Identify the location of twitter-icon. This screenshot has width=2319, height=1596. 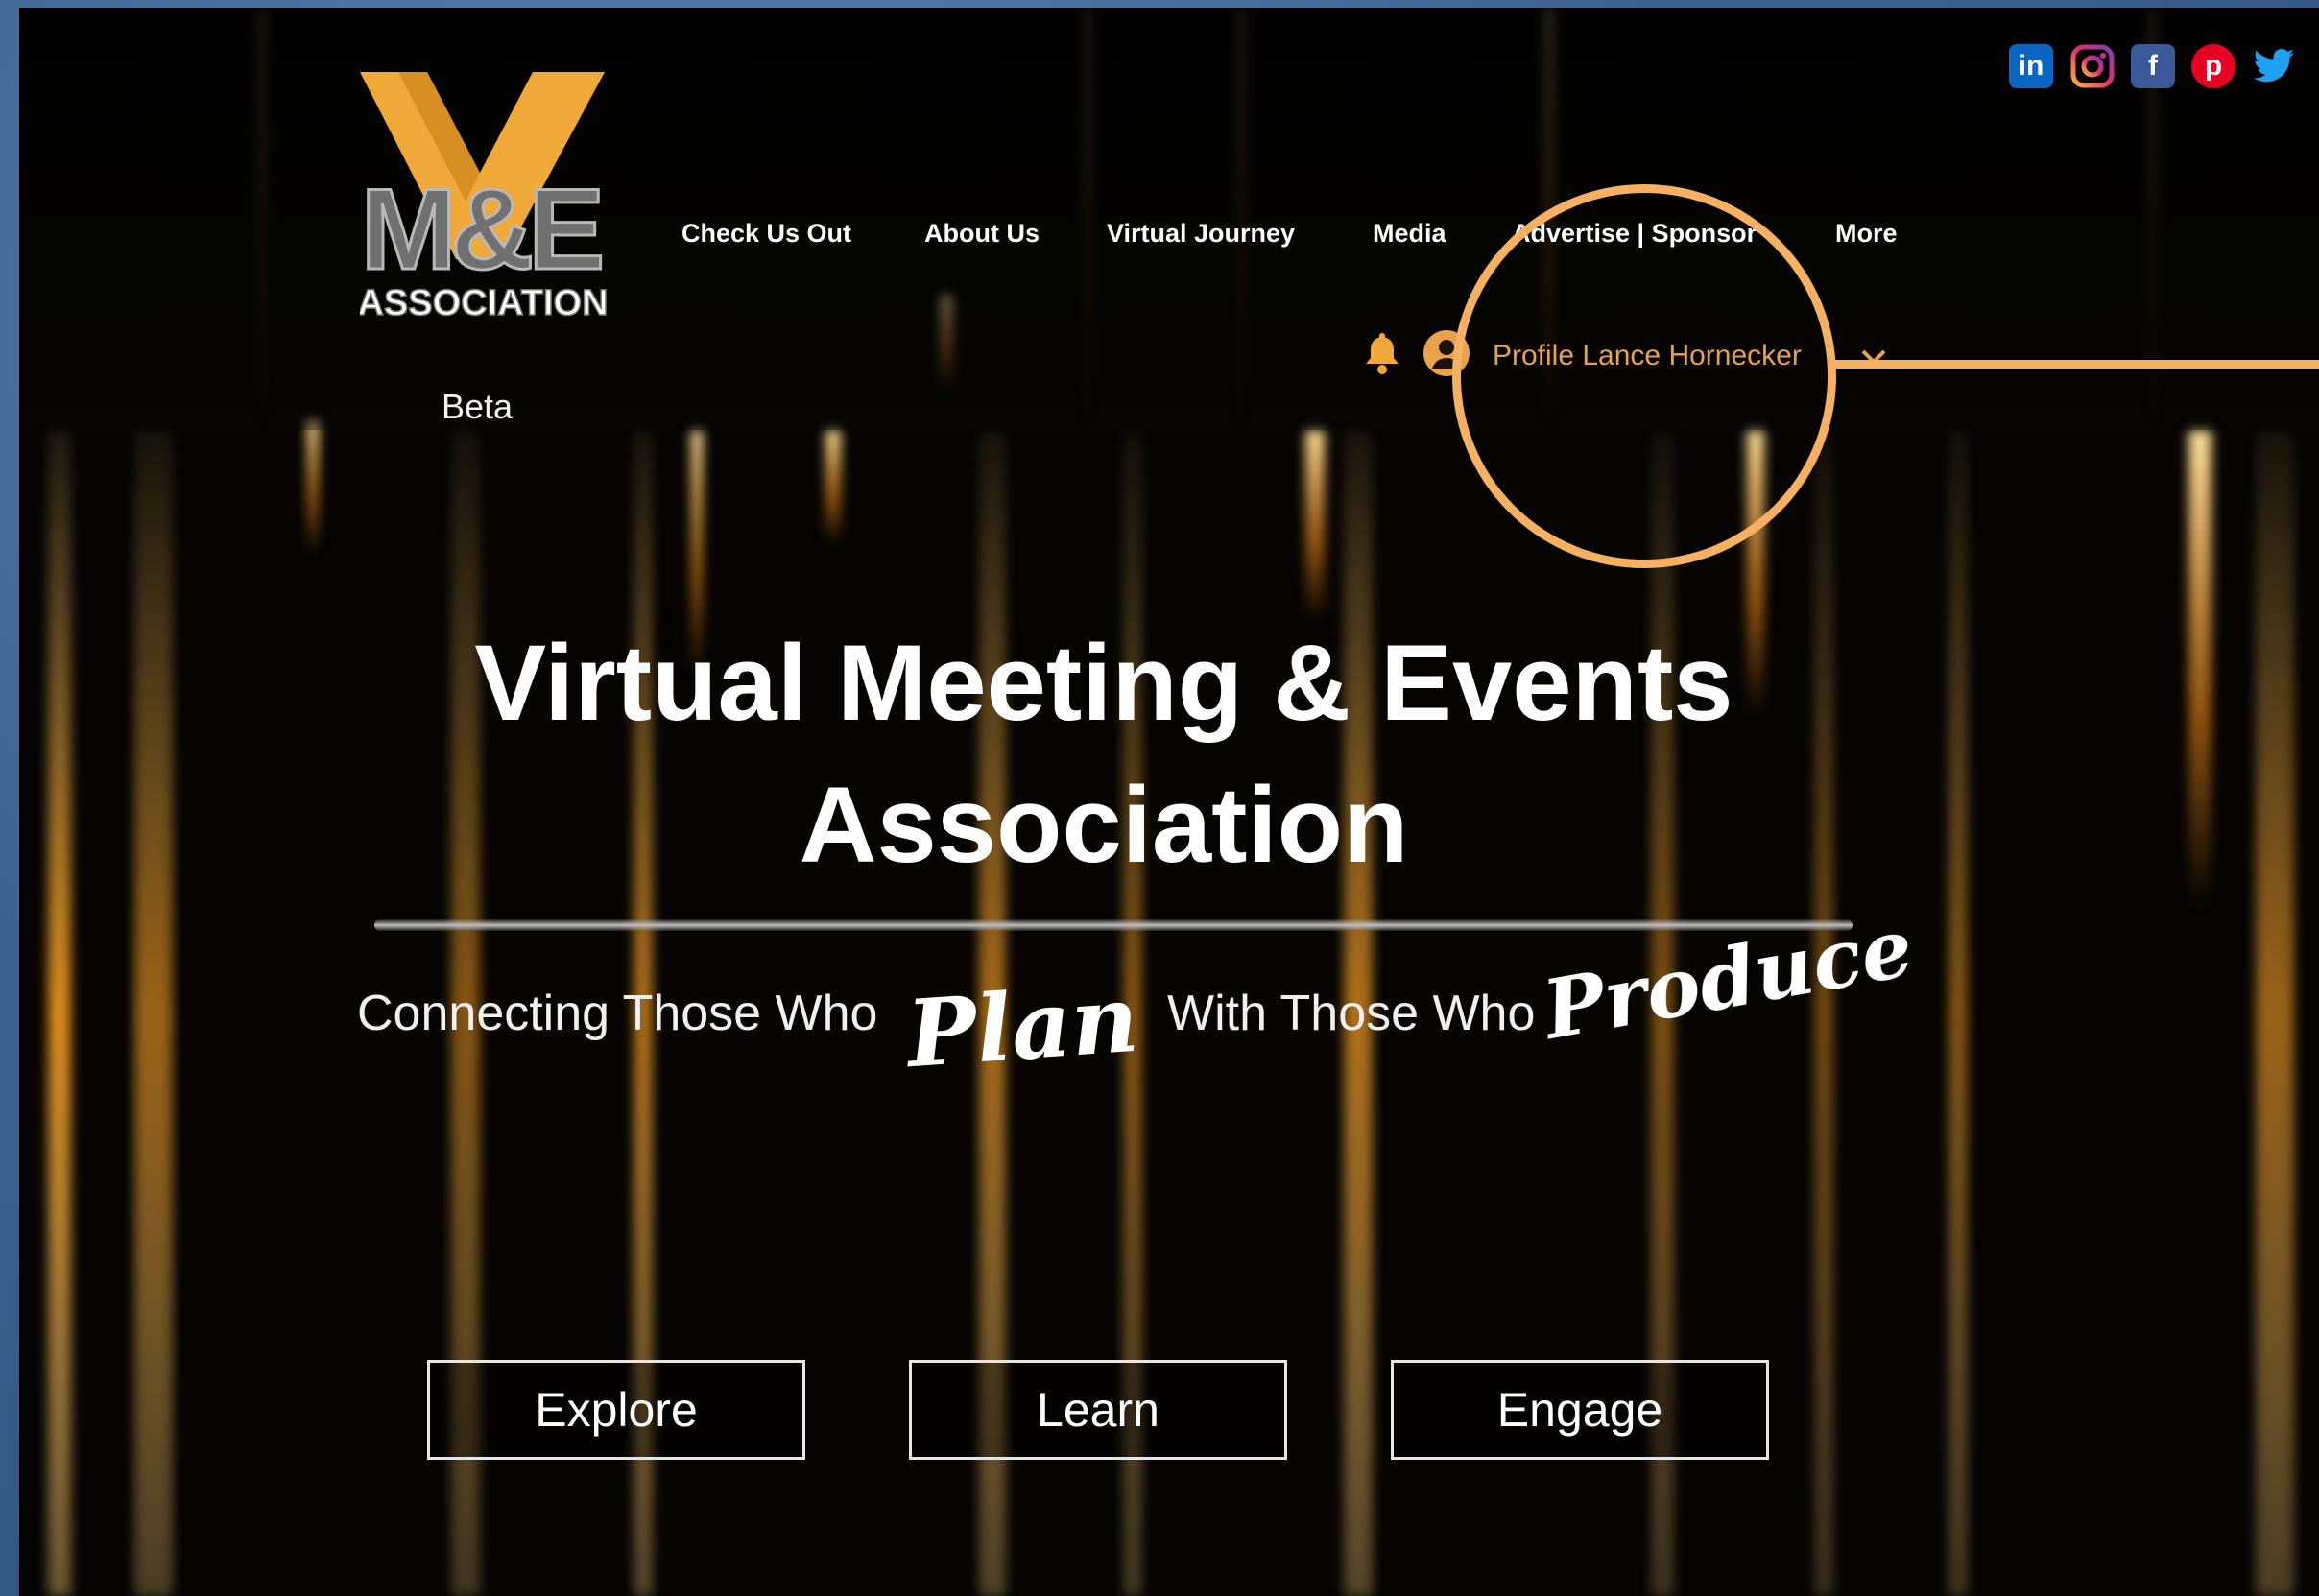
(2274, 66).